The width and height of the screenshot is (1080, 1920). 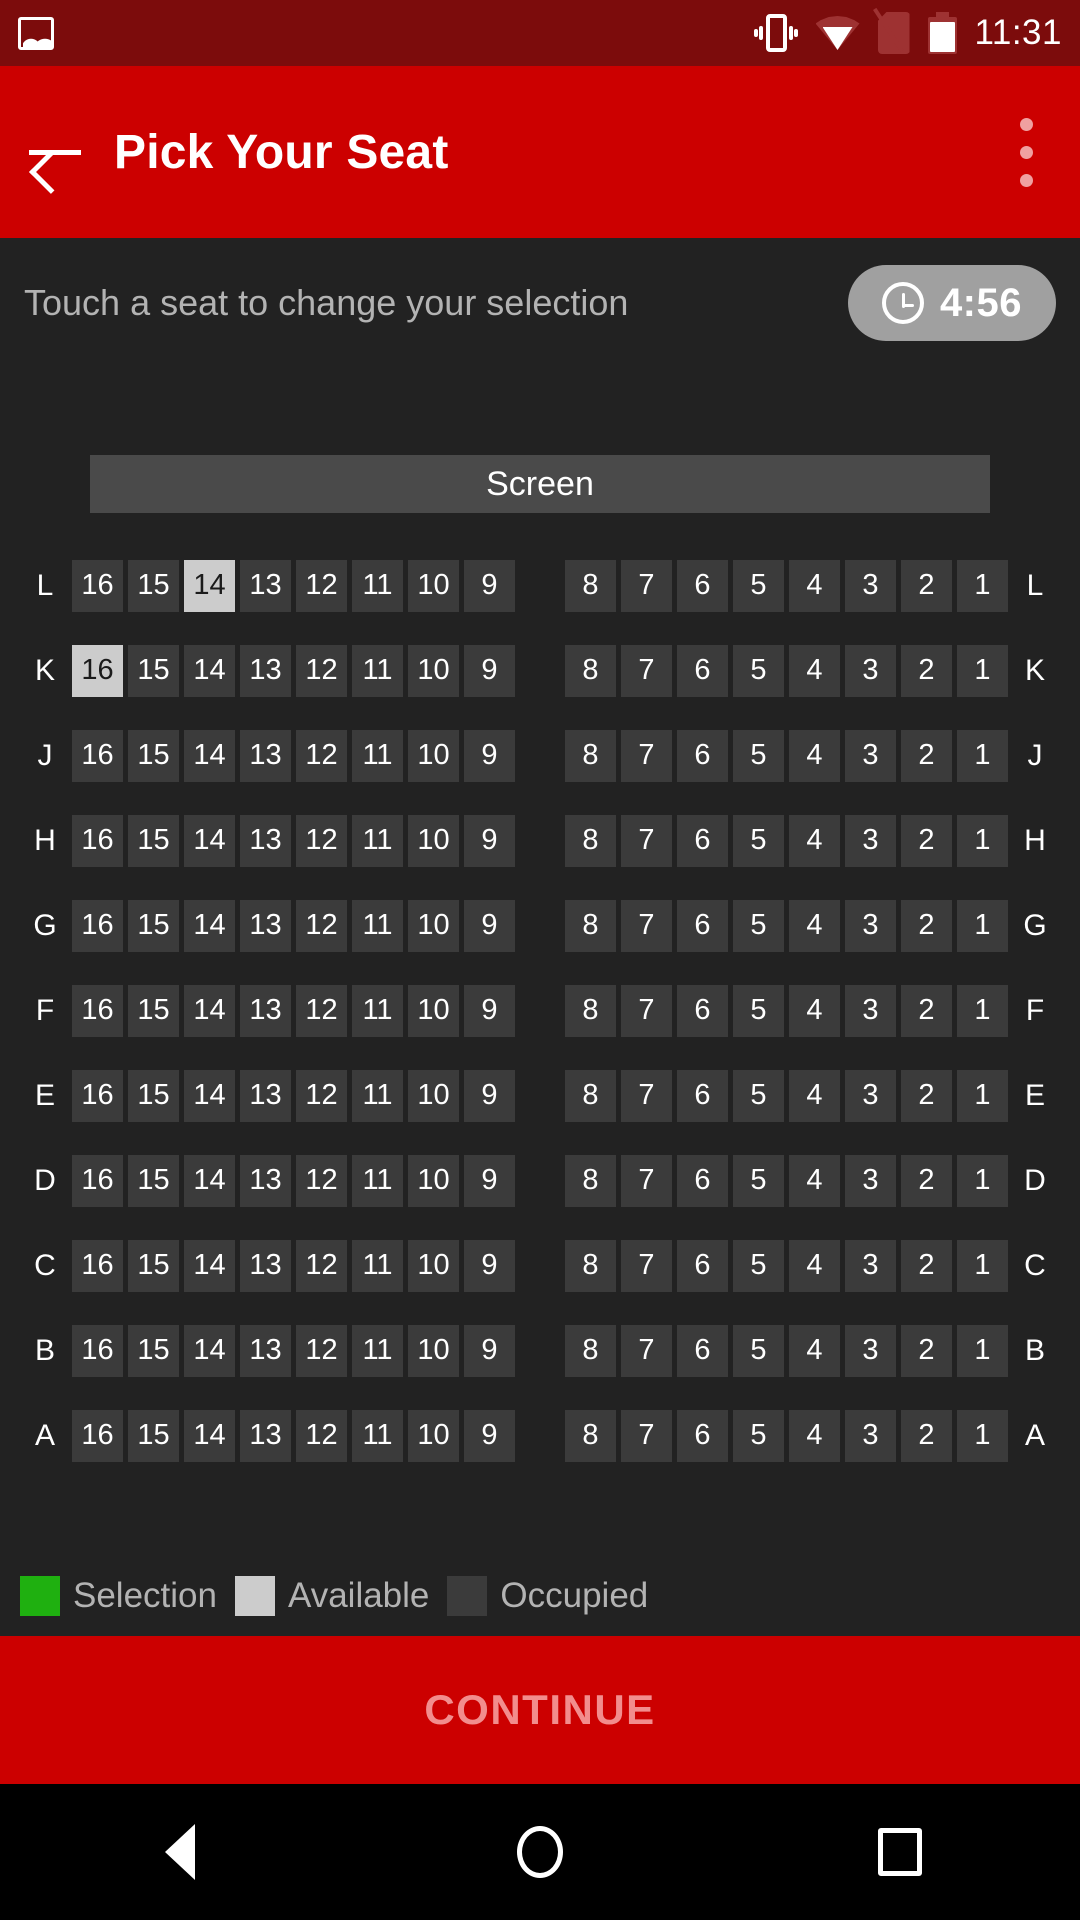 What do you see at coordinates (758, 670) in the screenshot?
I see `seat-K-5: 5` at bounding box center [758, 670].